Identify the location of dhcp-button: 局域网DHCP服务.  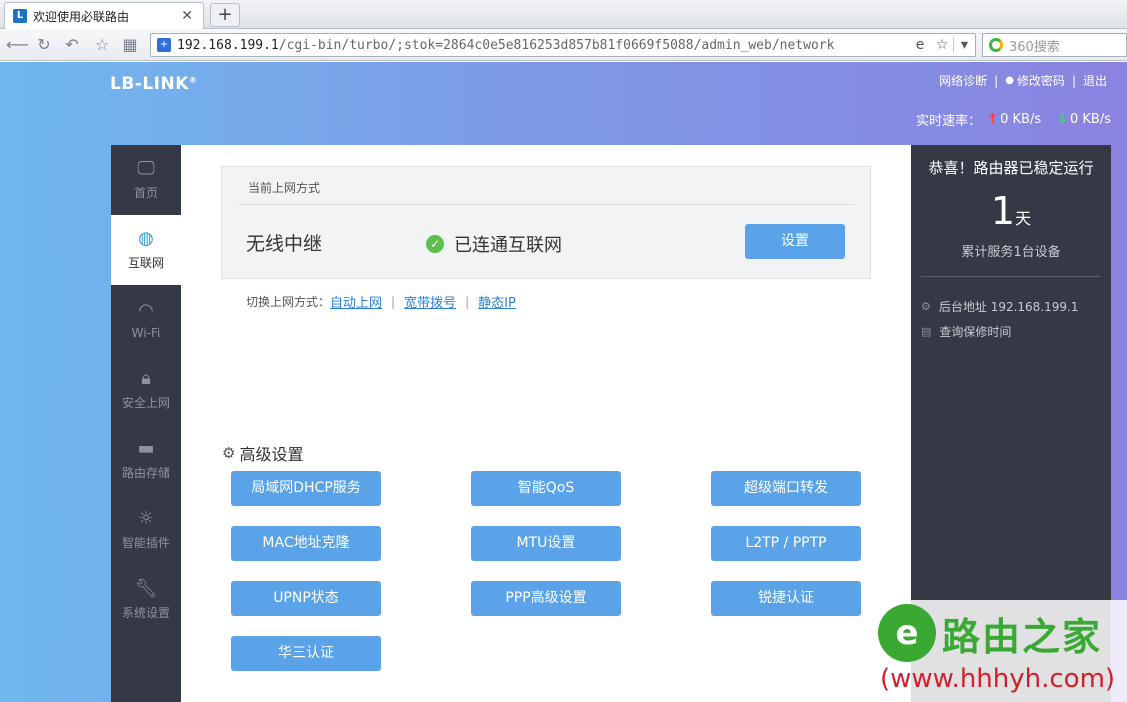
(306, 488).